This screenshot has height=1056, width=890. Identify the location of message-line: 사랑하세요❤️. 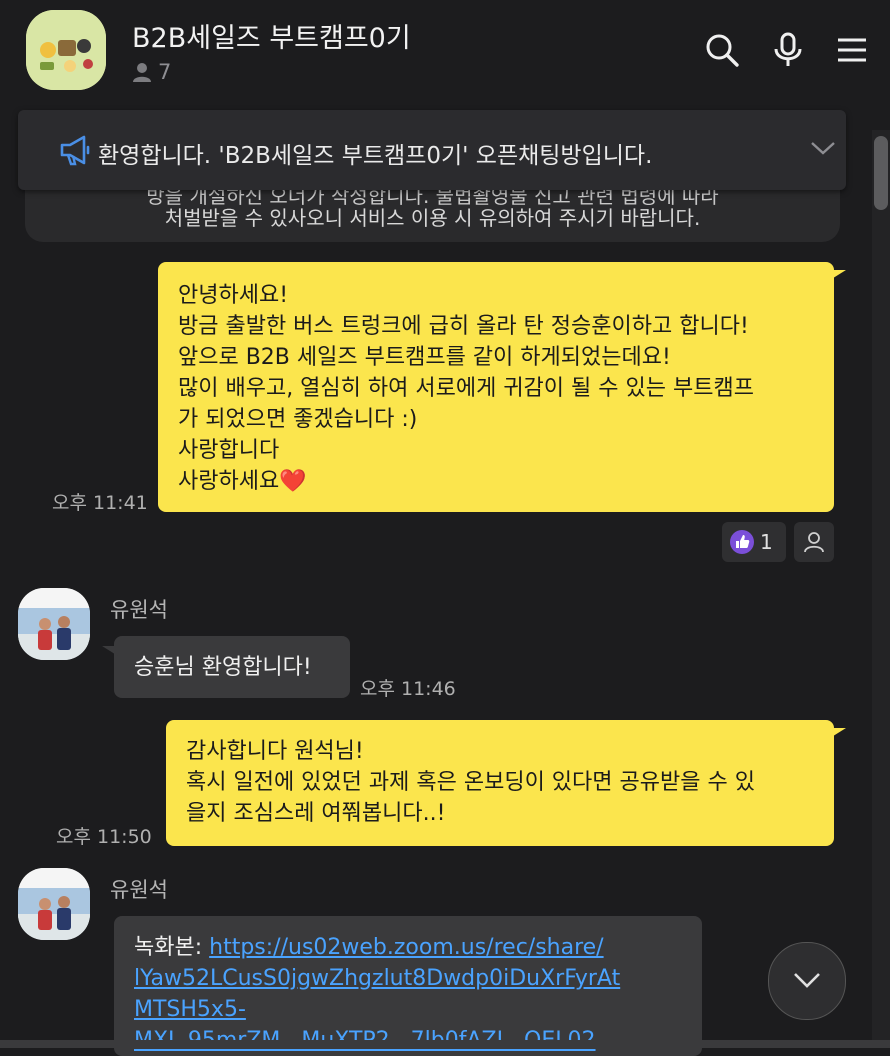
(496, 481).